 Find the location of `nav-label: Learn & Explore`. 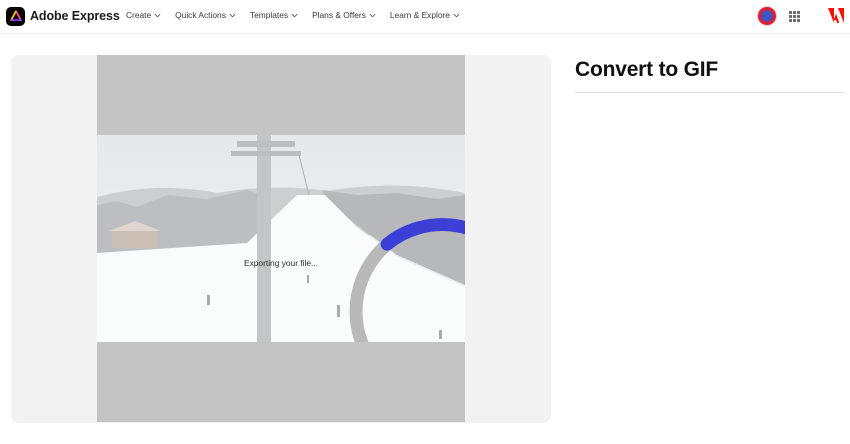

nav-label: Learn & Explore is located at coordinates (419, 15).